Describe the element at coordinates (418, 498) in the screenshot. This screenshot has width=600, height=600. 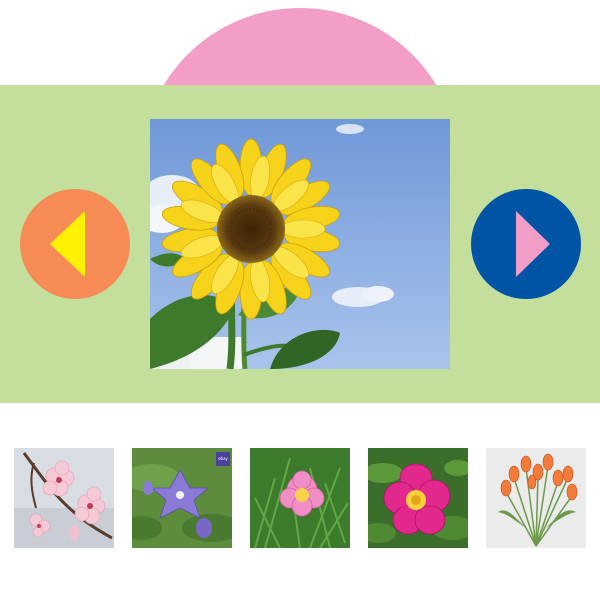
I see `thumbnail-magenta-peony` at that location.